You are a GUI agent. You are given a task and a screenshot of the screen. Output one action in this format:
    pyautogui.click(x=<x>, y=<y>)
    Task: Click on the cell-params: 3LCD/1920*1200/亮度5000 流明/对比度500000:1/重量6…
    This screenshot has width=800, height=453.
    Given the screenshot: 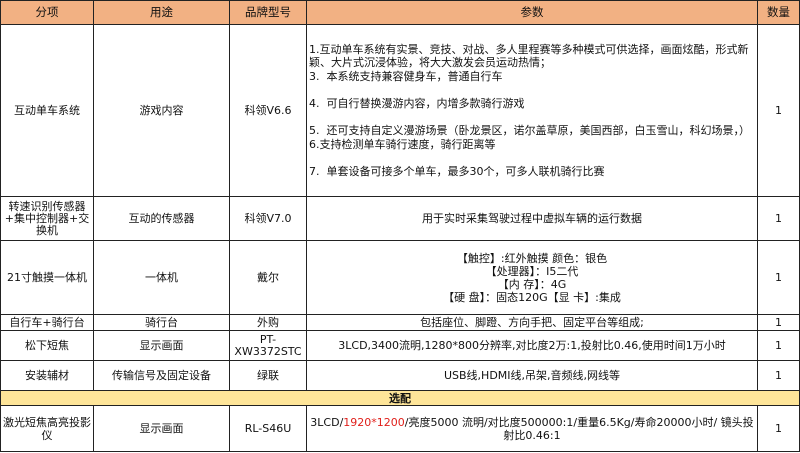 What is the action you would take?
    pyautogui.click(x=532, y=428)
    